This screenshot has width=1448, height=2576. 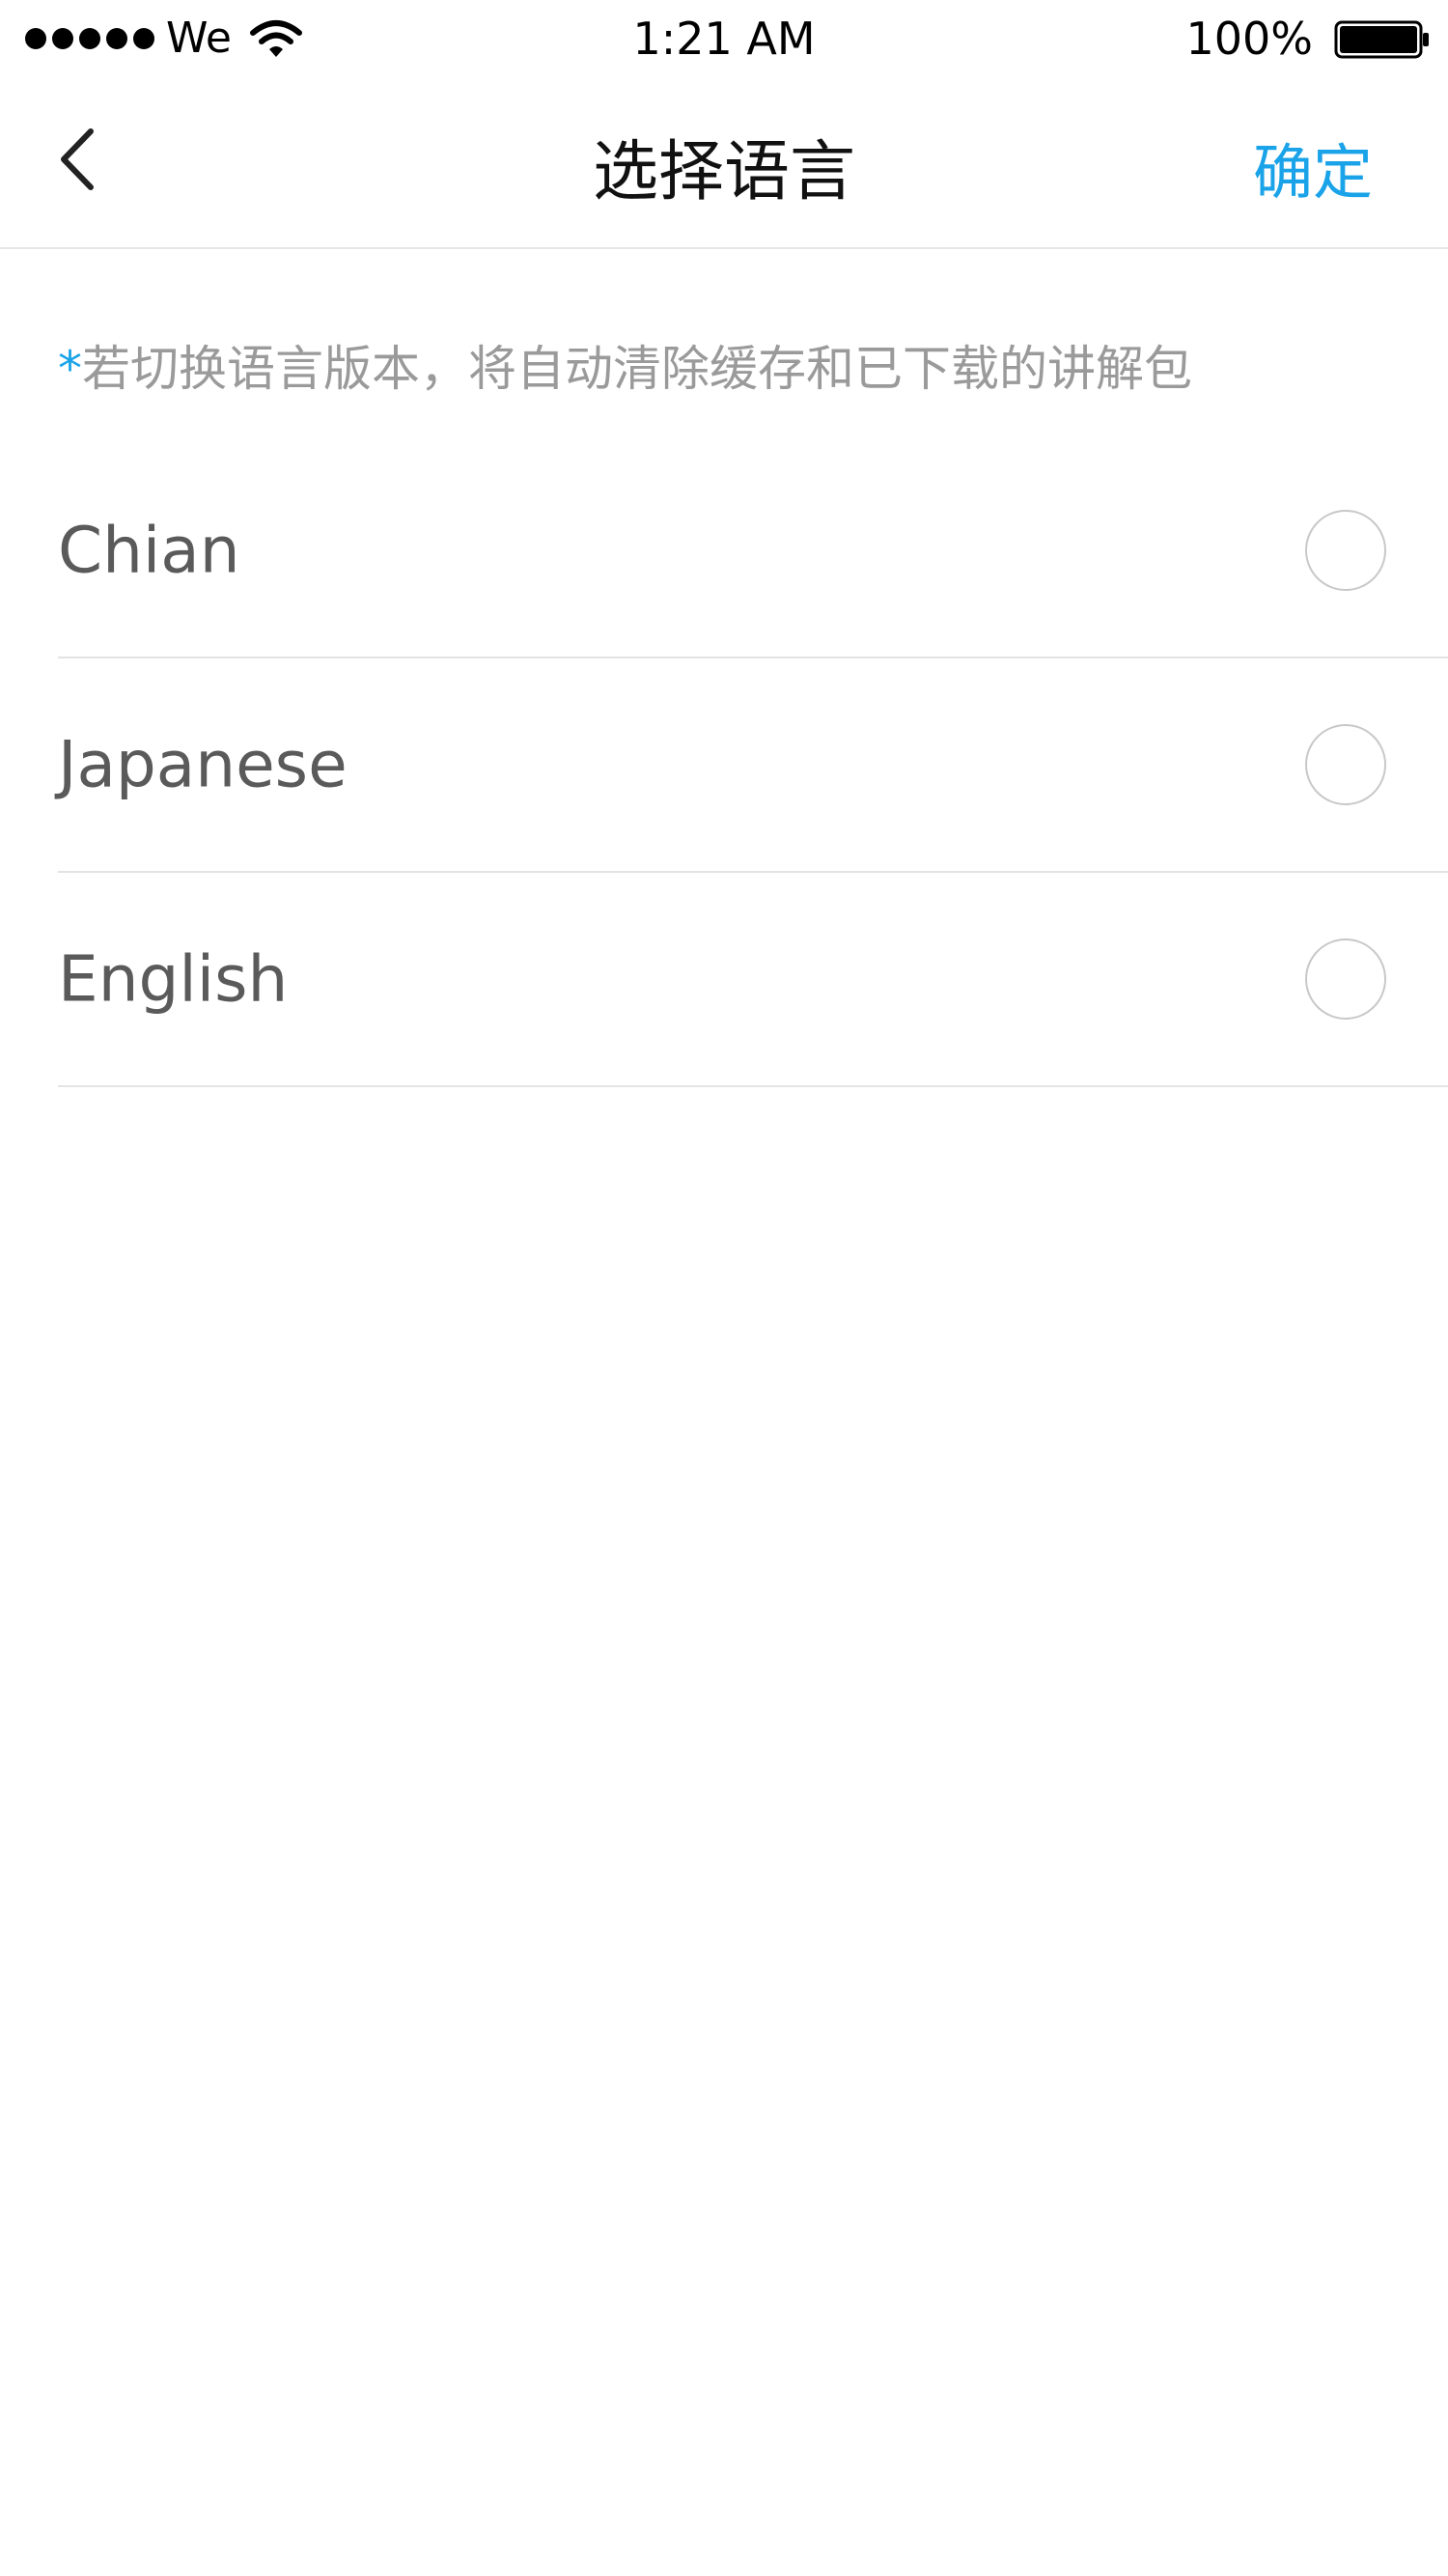 I want to click on language-label: English, so click(x=173, y=979).